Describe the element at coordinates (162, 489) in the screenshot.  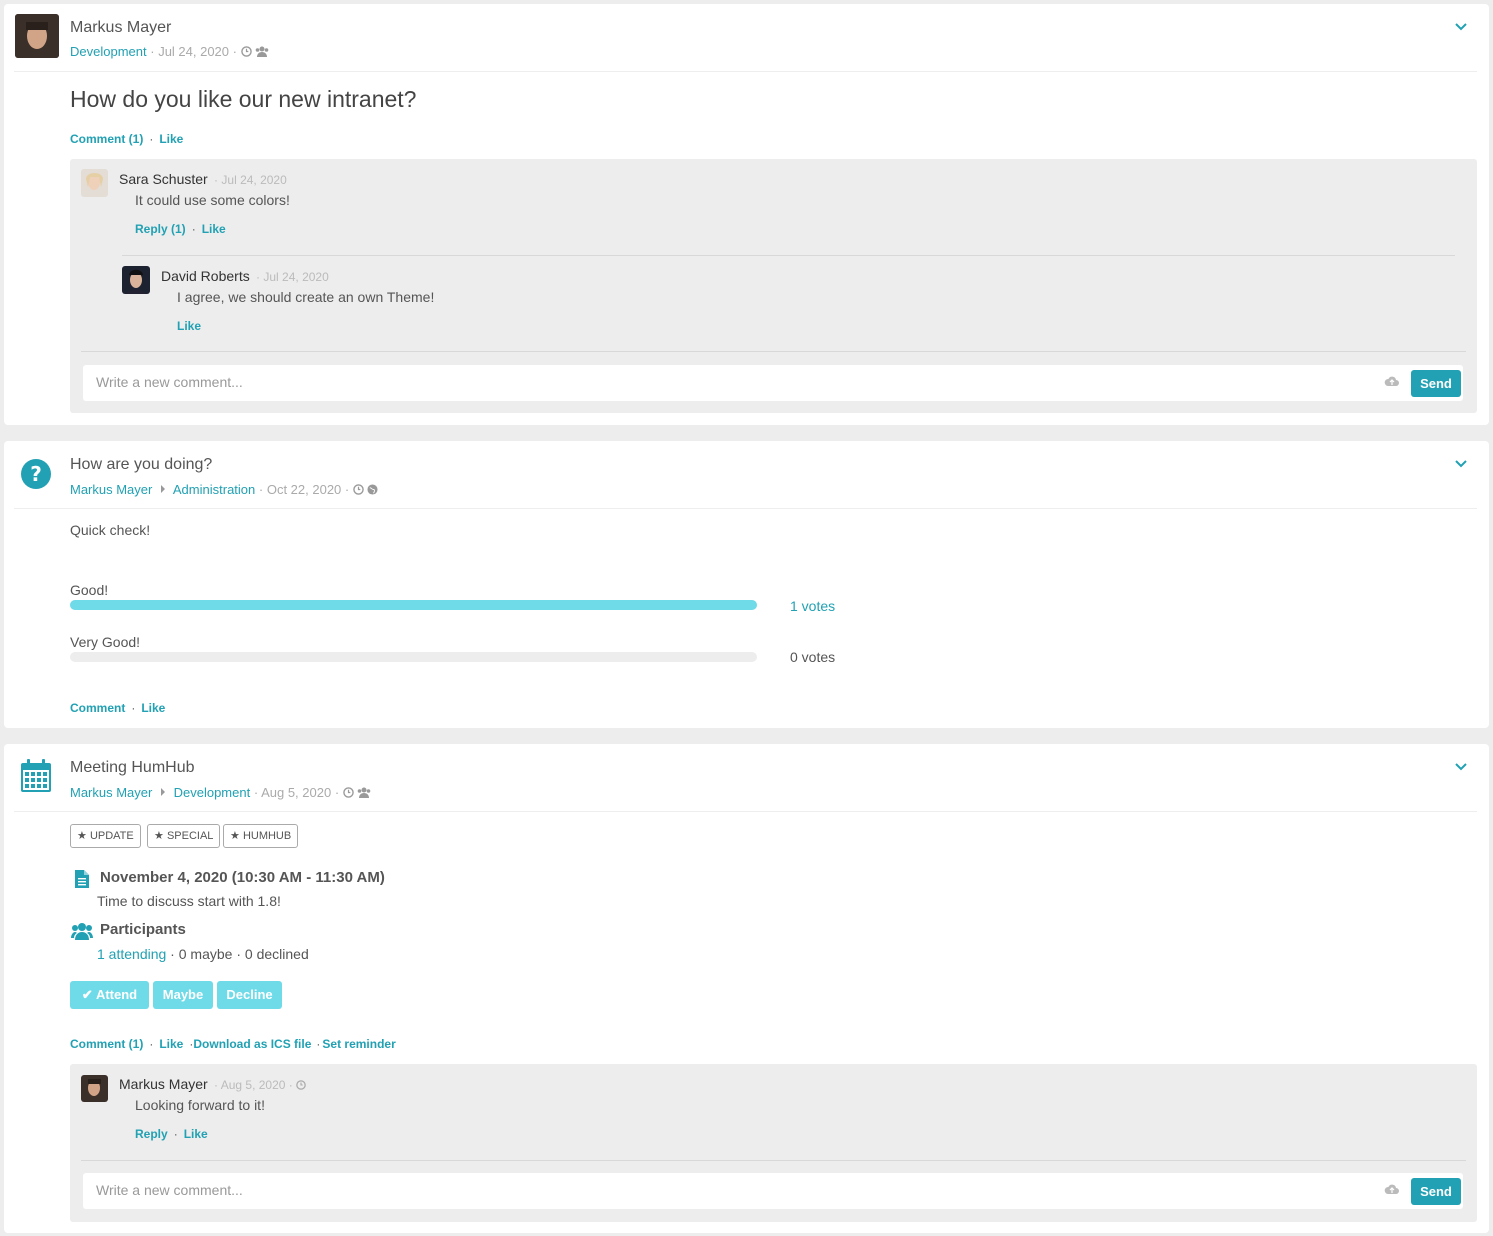
I see `caret-right-icon` at that location.